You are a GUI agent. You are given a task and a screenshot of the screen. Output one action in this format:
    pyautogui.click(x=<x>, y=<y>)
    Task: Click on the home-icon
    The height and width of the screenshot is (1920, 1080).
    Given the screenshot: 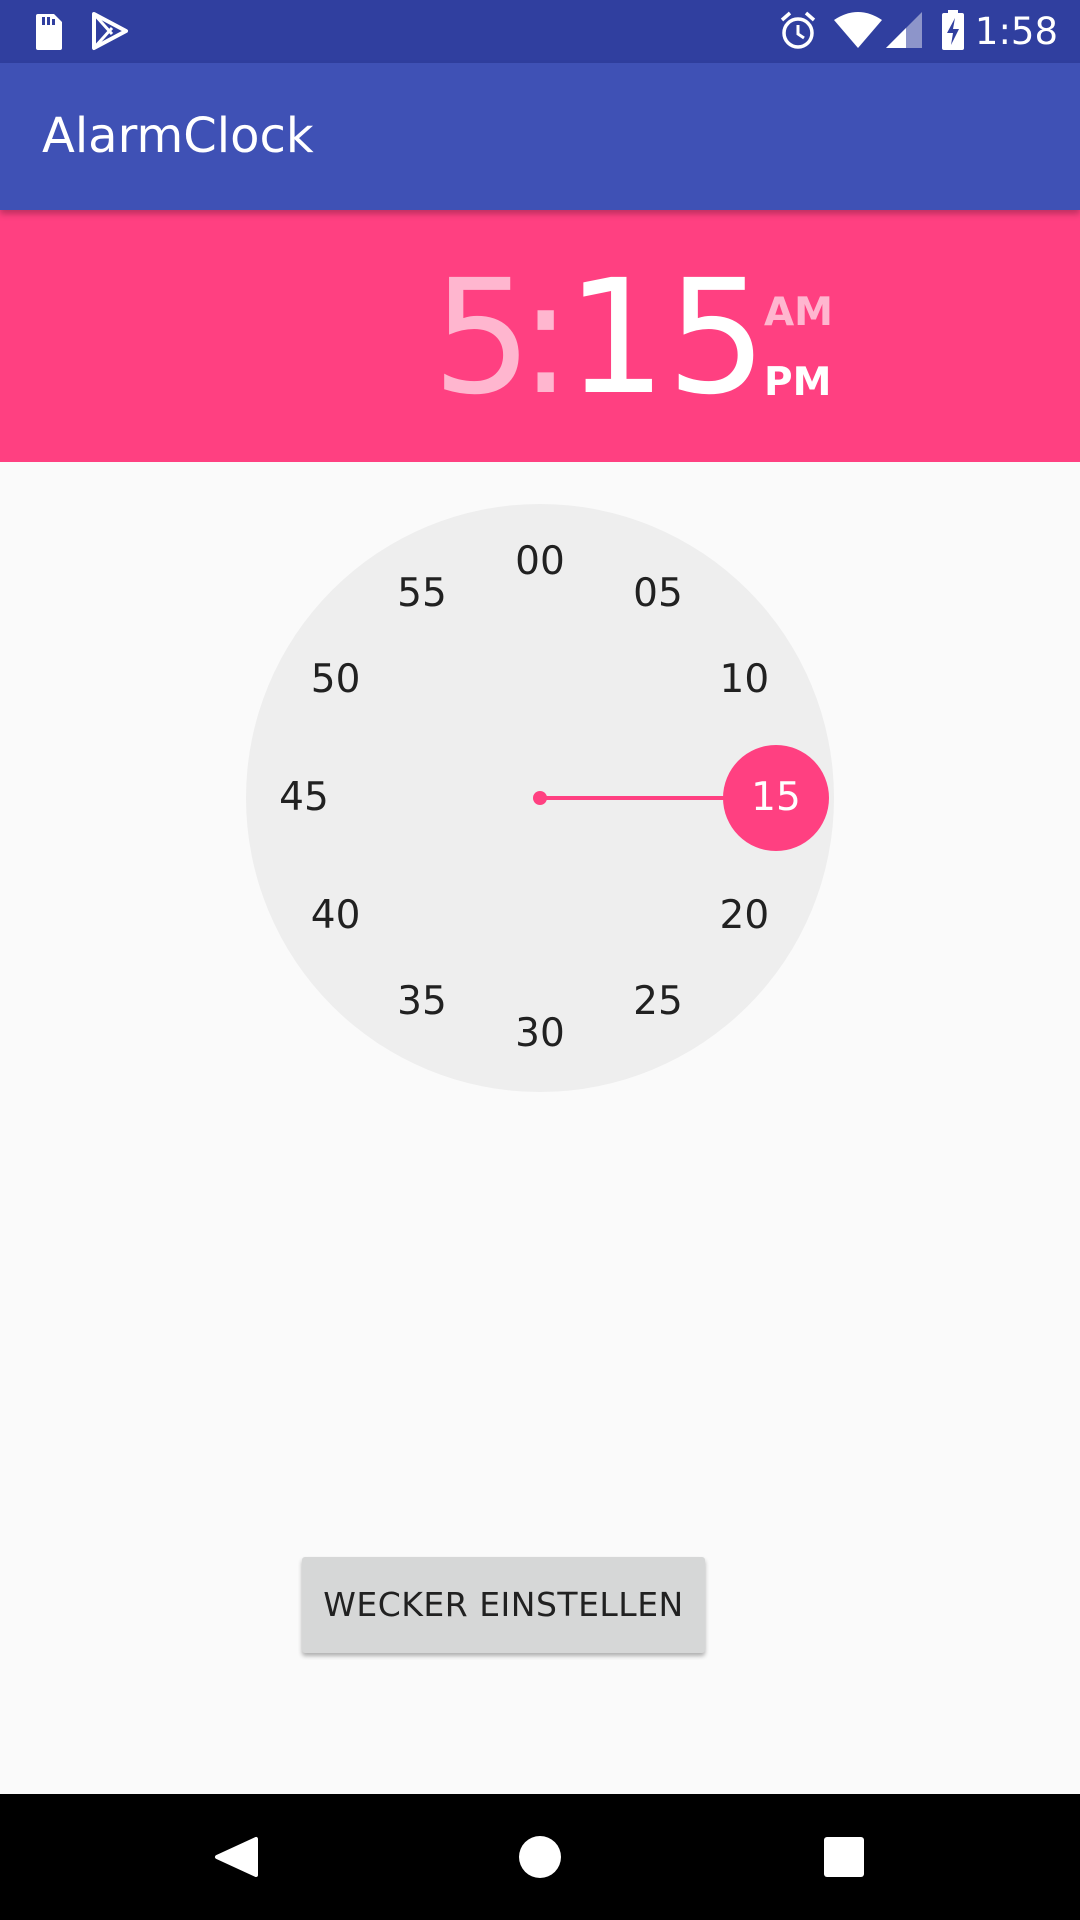 What is the action you would take?
    pyautogui.click(x=540, y=1857)
    